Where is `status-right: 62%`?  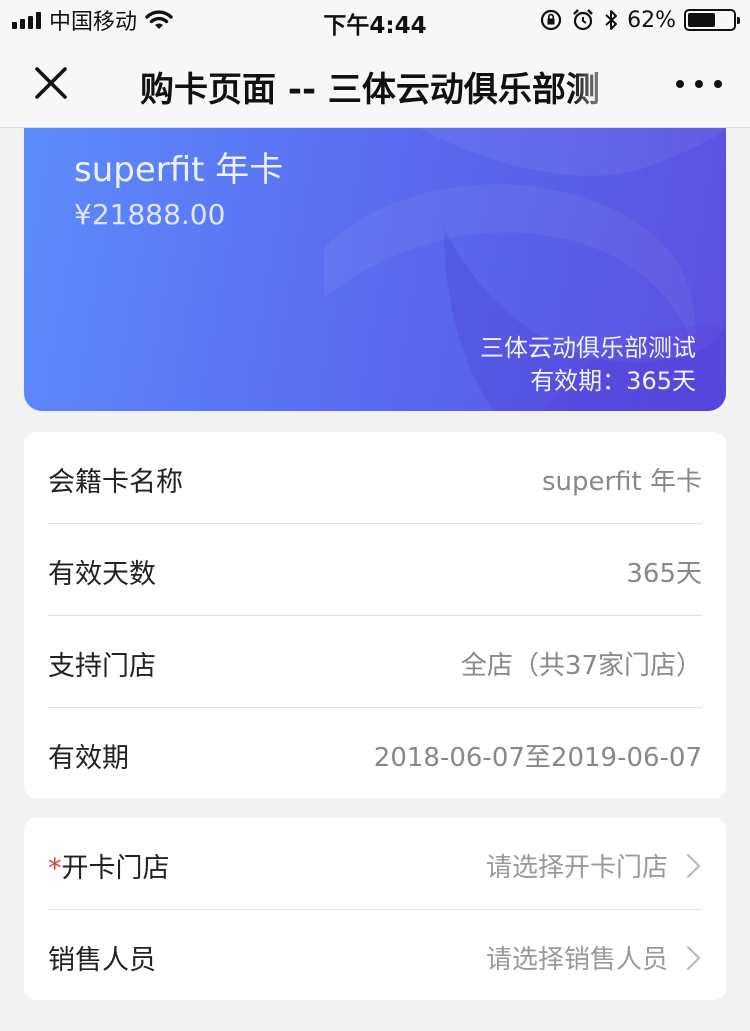
status-right: 62% is located at coordinates (639, 20).